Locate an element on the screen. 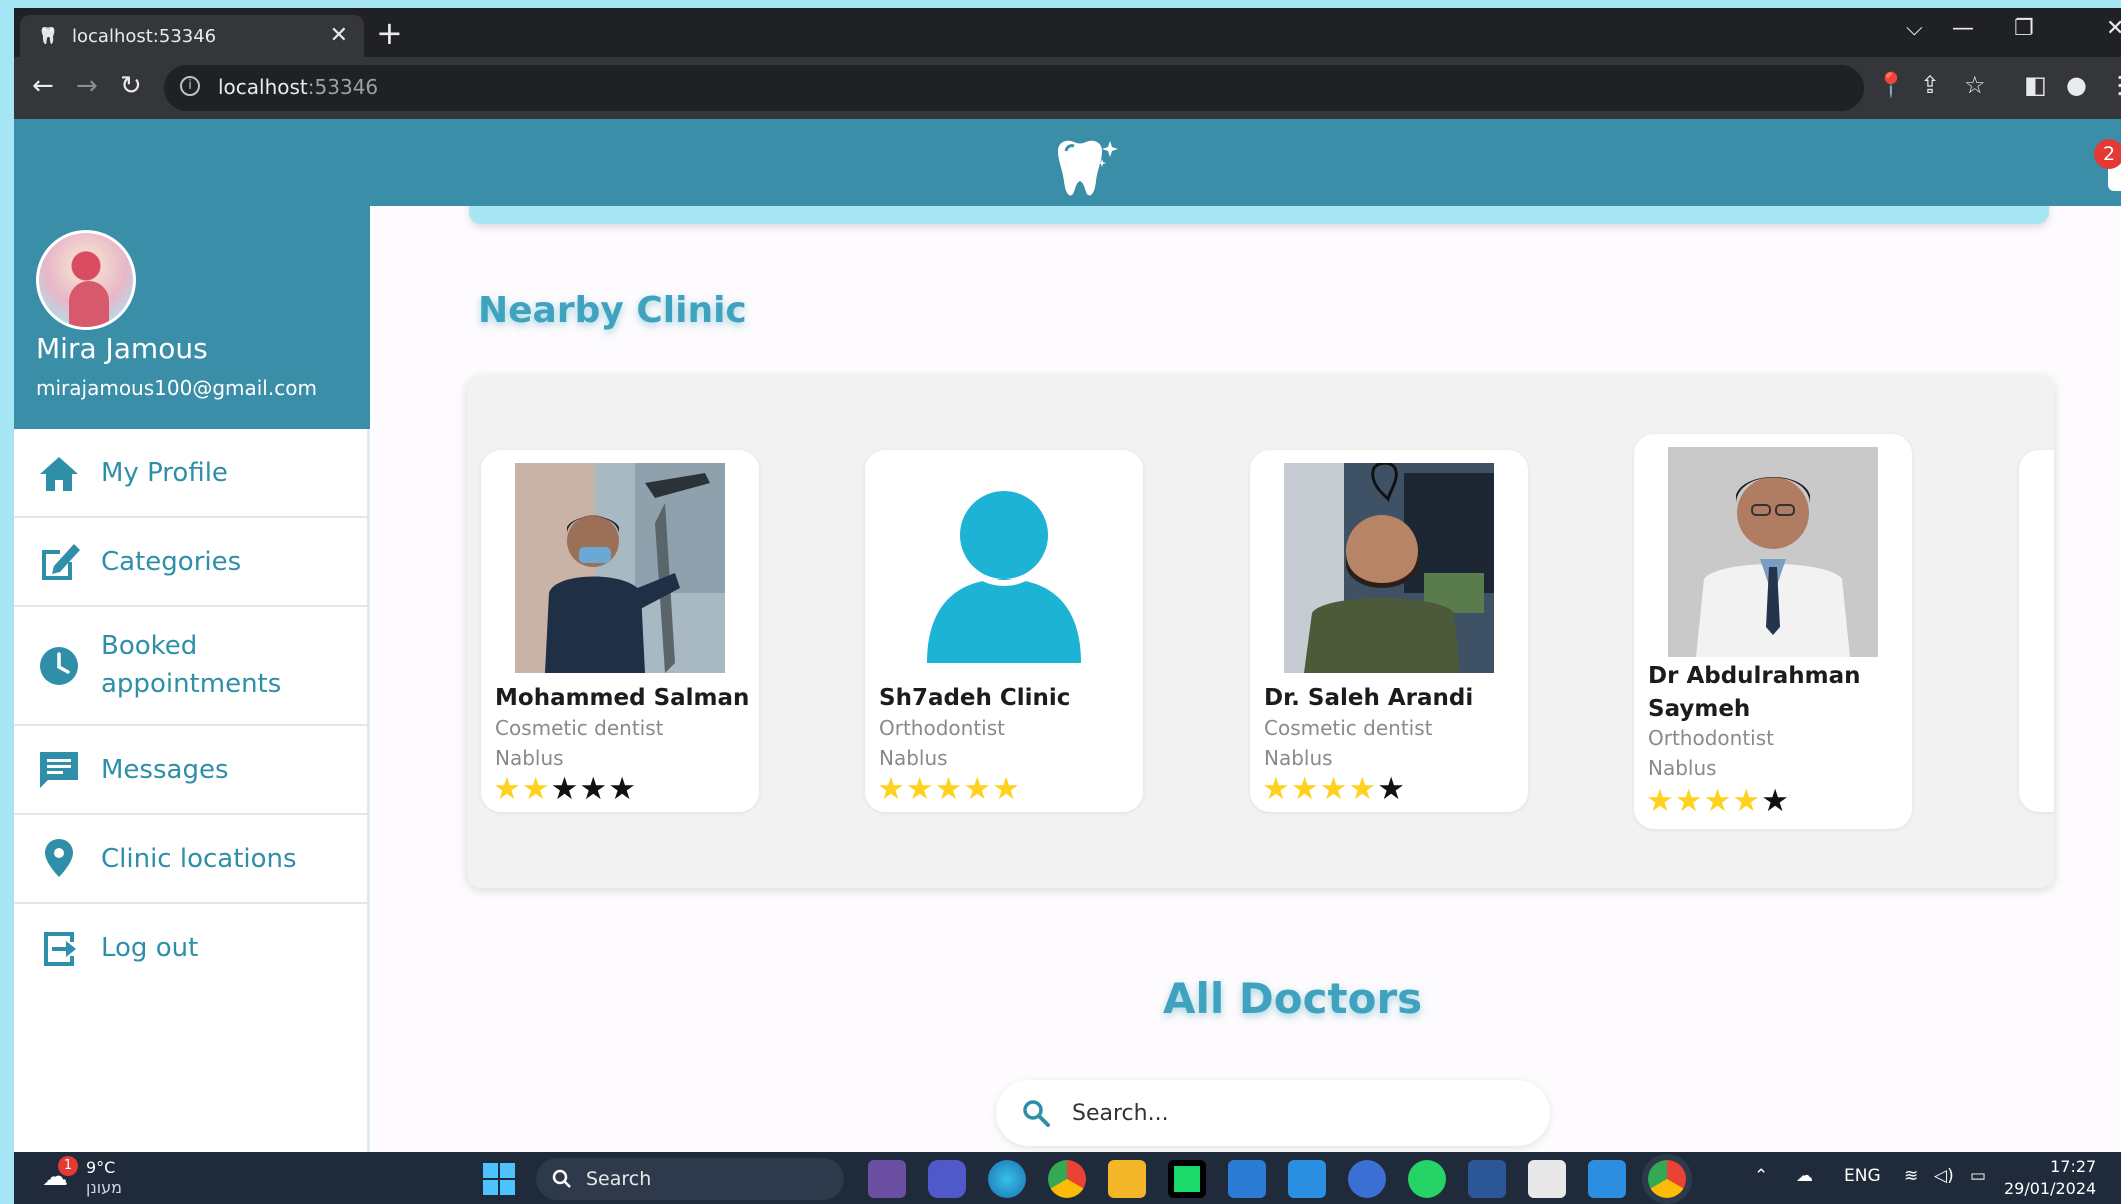 The image size is (2121, 1204). side-panel-icon: ◧ is located at coordinates (2035, 85).